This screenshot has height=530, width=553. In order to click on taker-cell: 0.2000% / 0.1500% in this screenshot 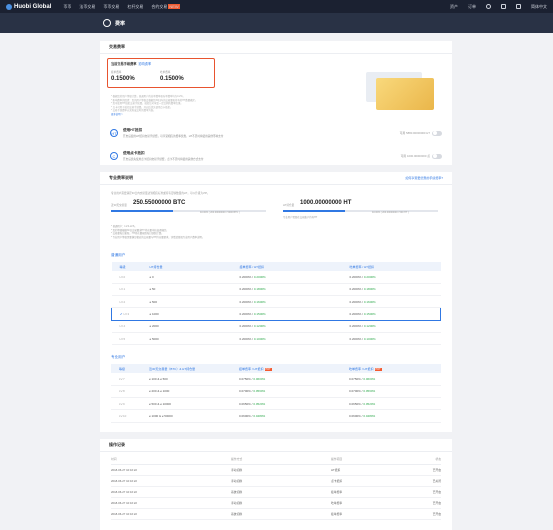, I will do `click(391, 314)`.